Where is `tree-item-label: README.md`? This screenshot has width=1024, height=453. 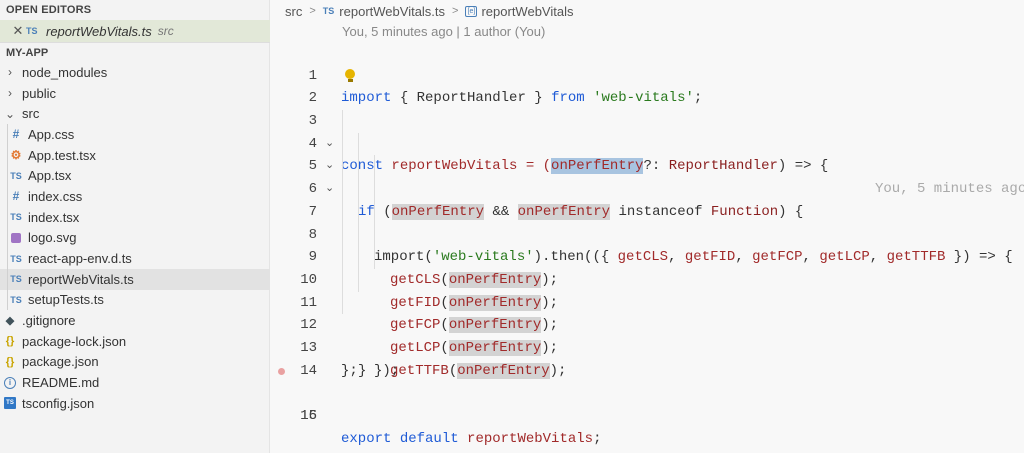 tree-item-label: README.md is located at coordinates (61, 383).